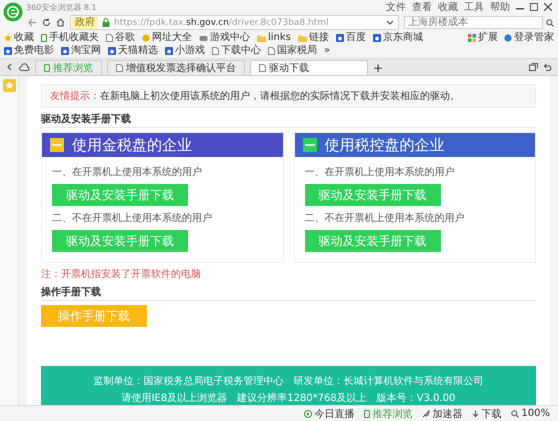 The height and width of the screenshot is (421, 558). Describe the element at coordinates (280, 96) in the screenshot. I see `notice-text: 在新电脑上初次使用该系统的用户，请根据您的实际情况下载并安装相应的驱动。` at that location.